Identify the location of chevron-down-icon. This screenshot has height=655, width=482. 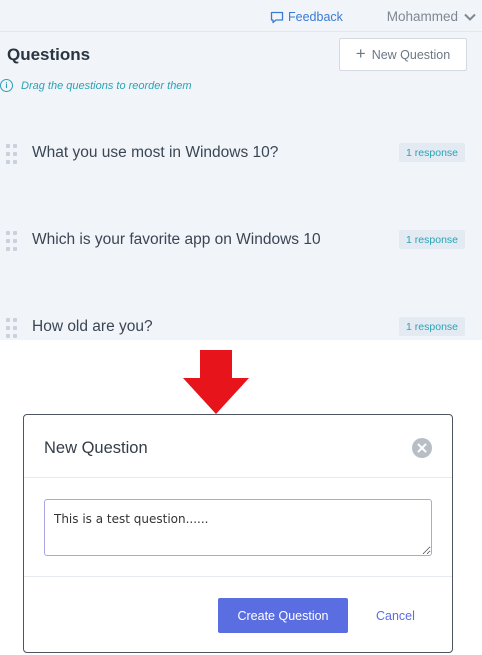
(470, 17).